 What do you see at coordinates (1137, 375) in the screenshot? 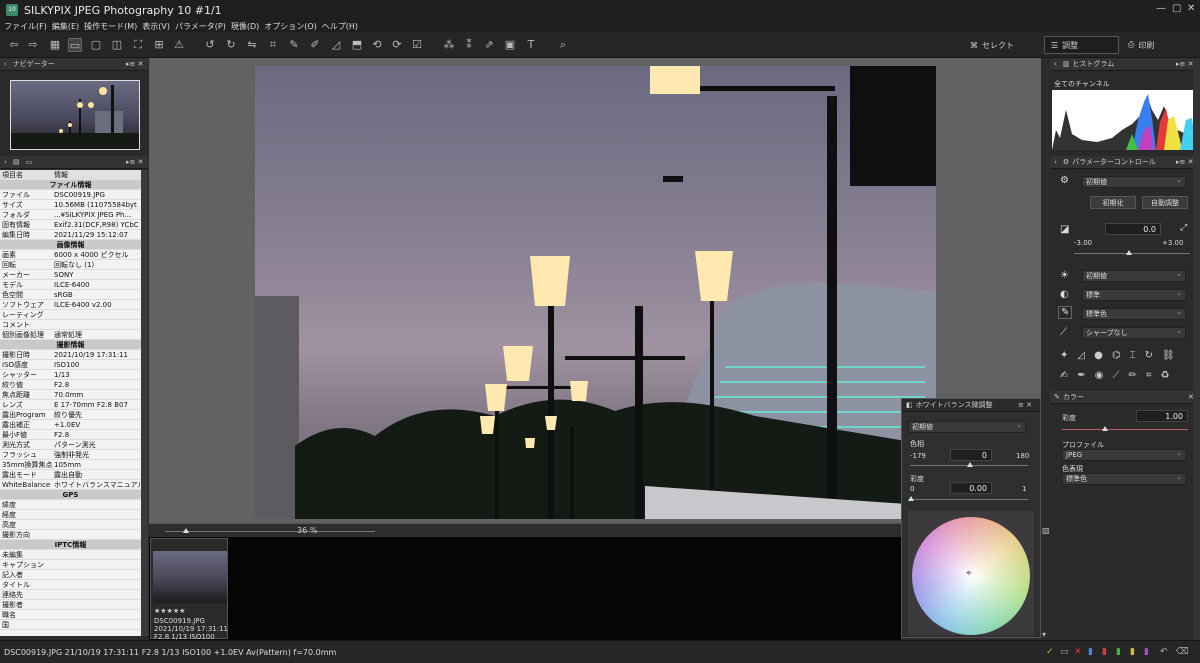
I see `pencil-icon: ✏` at bounding box center [1137, 375].